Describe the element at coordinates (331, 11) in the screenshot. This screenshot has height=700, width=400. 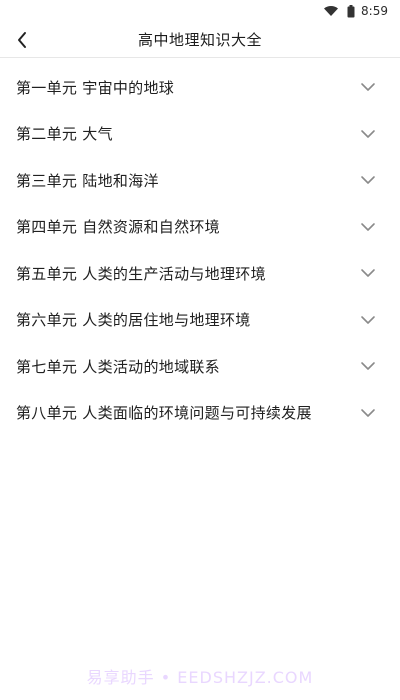
I see `wifi-icon` at that location.